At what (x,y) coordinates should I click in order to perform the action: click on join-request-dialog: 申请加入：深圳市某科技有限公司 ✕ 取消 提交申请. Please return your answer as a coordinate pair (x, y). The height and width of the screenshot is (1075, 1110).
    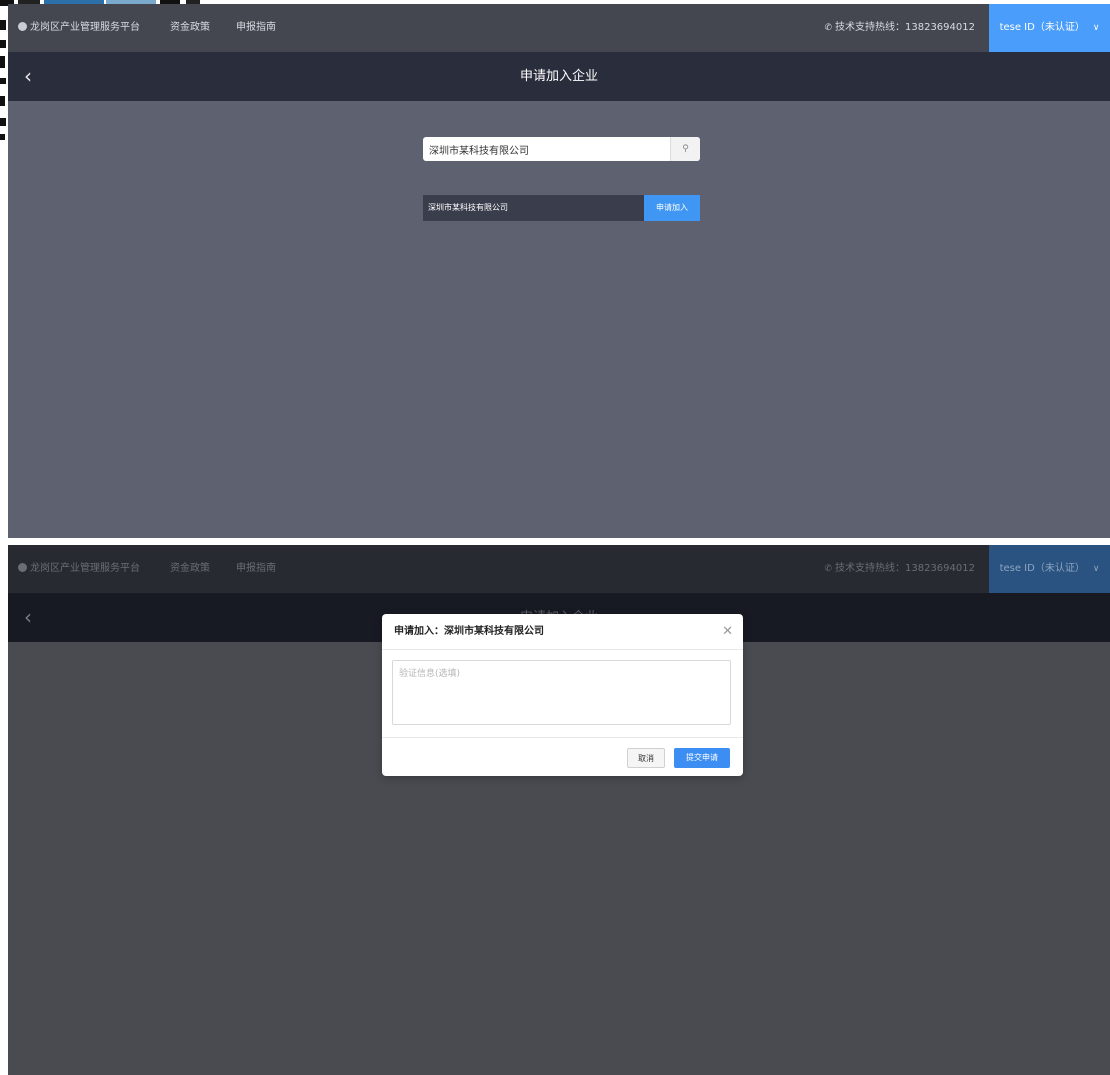
    Looking at the image, I should click on (562, 695).